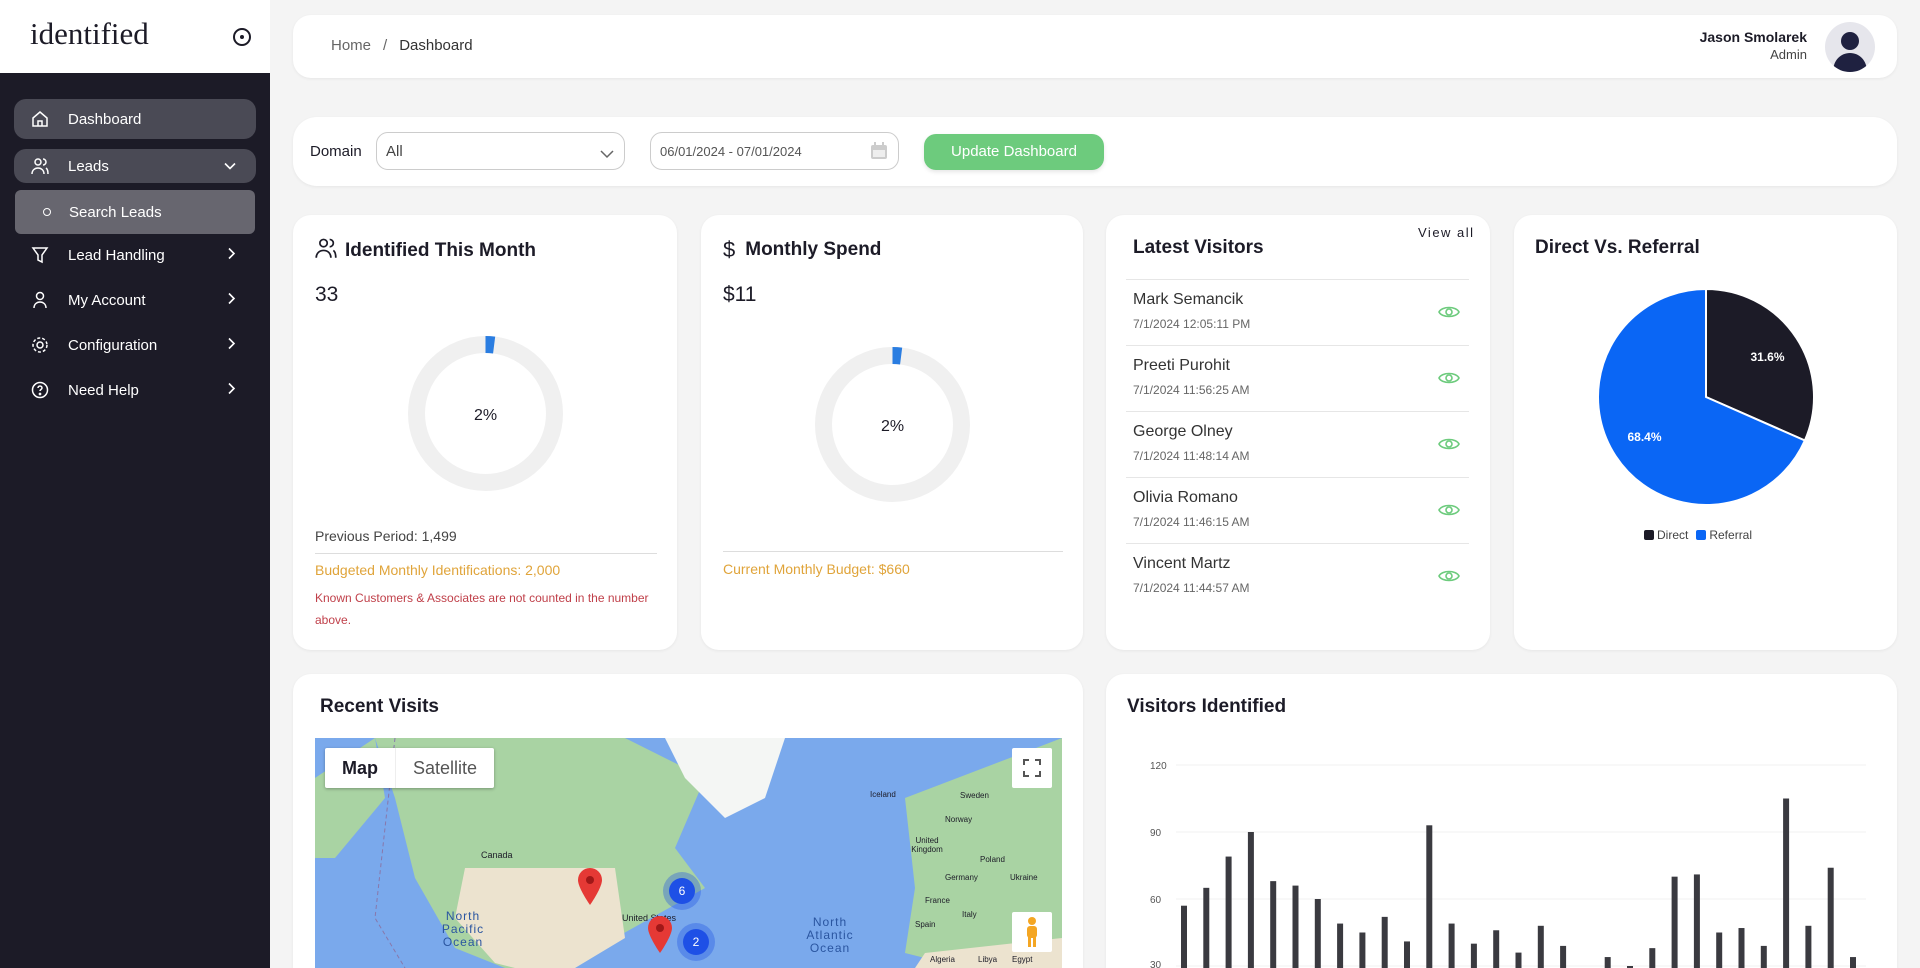 This screenshot has width=1920, height=968. Describe the element at coordinates (386, 536) in the screenshot. I see `previous-period: Previous Period: 1,499` at that location.